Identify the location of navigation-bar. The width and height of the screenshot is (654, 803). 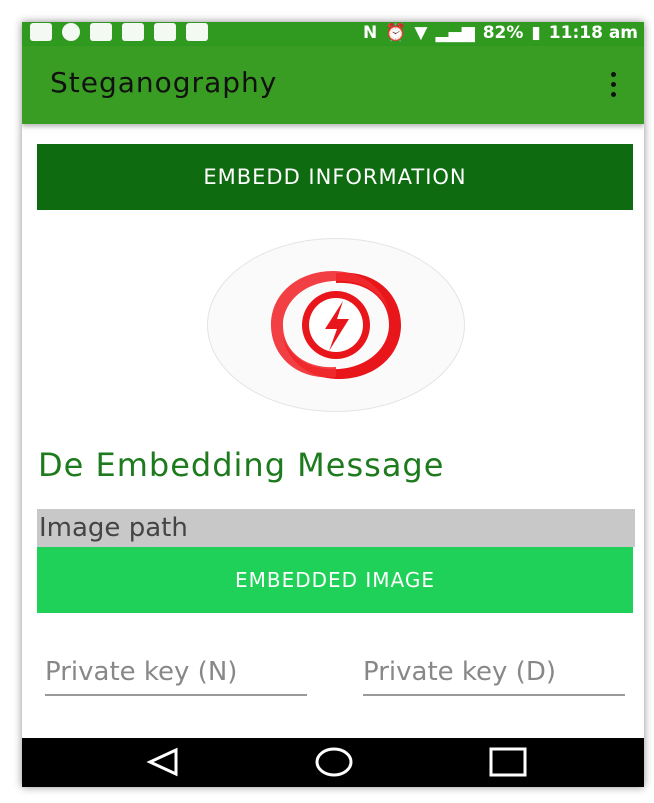
(333, 762).